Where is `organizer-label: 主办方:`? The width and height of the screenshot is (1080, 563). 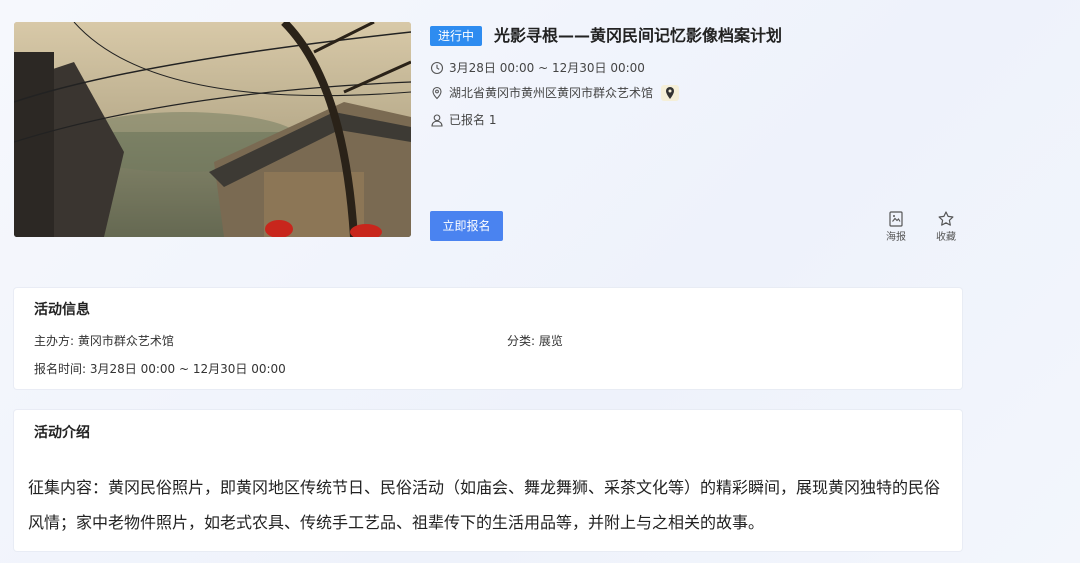 organizer-label: 主办方: is located at coordinates (54, 341).